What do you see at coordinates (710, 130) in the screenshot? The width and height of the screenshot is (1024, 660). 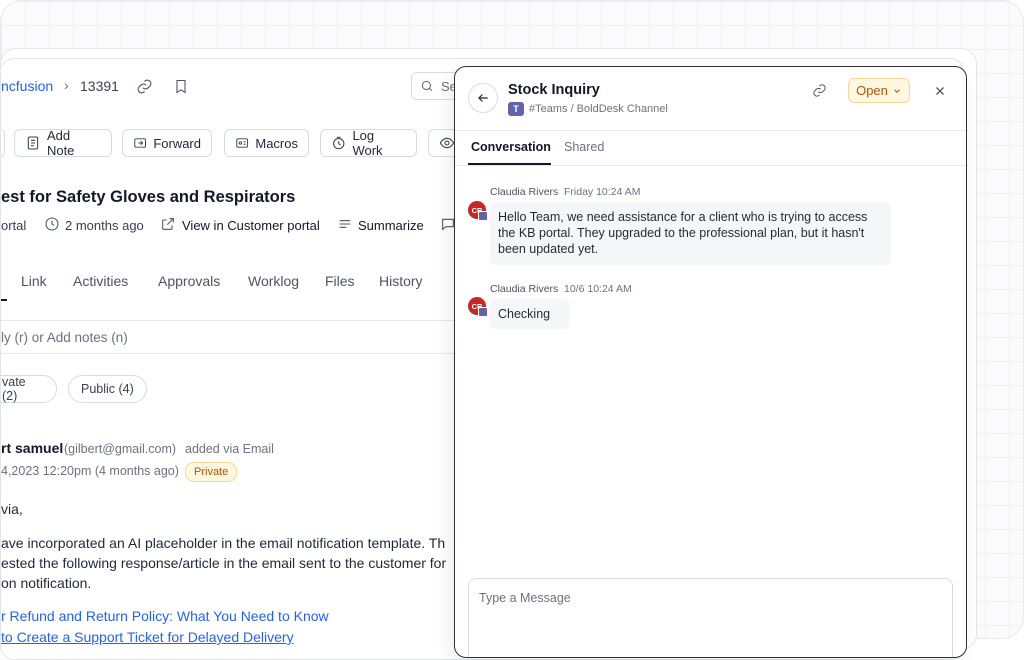 I see `header-divider` at bounding box center [710, 130].